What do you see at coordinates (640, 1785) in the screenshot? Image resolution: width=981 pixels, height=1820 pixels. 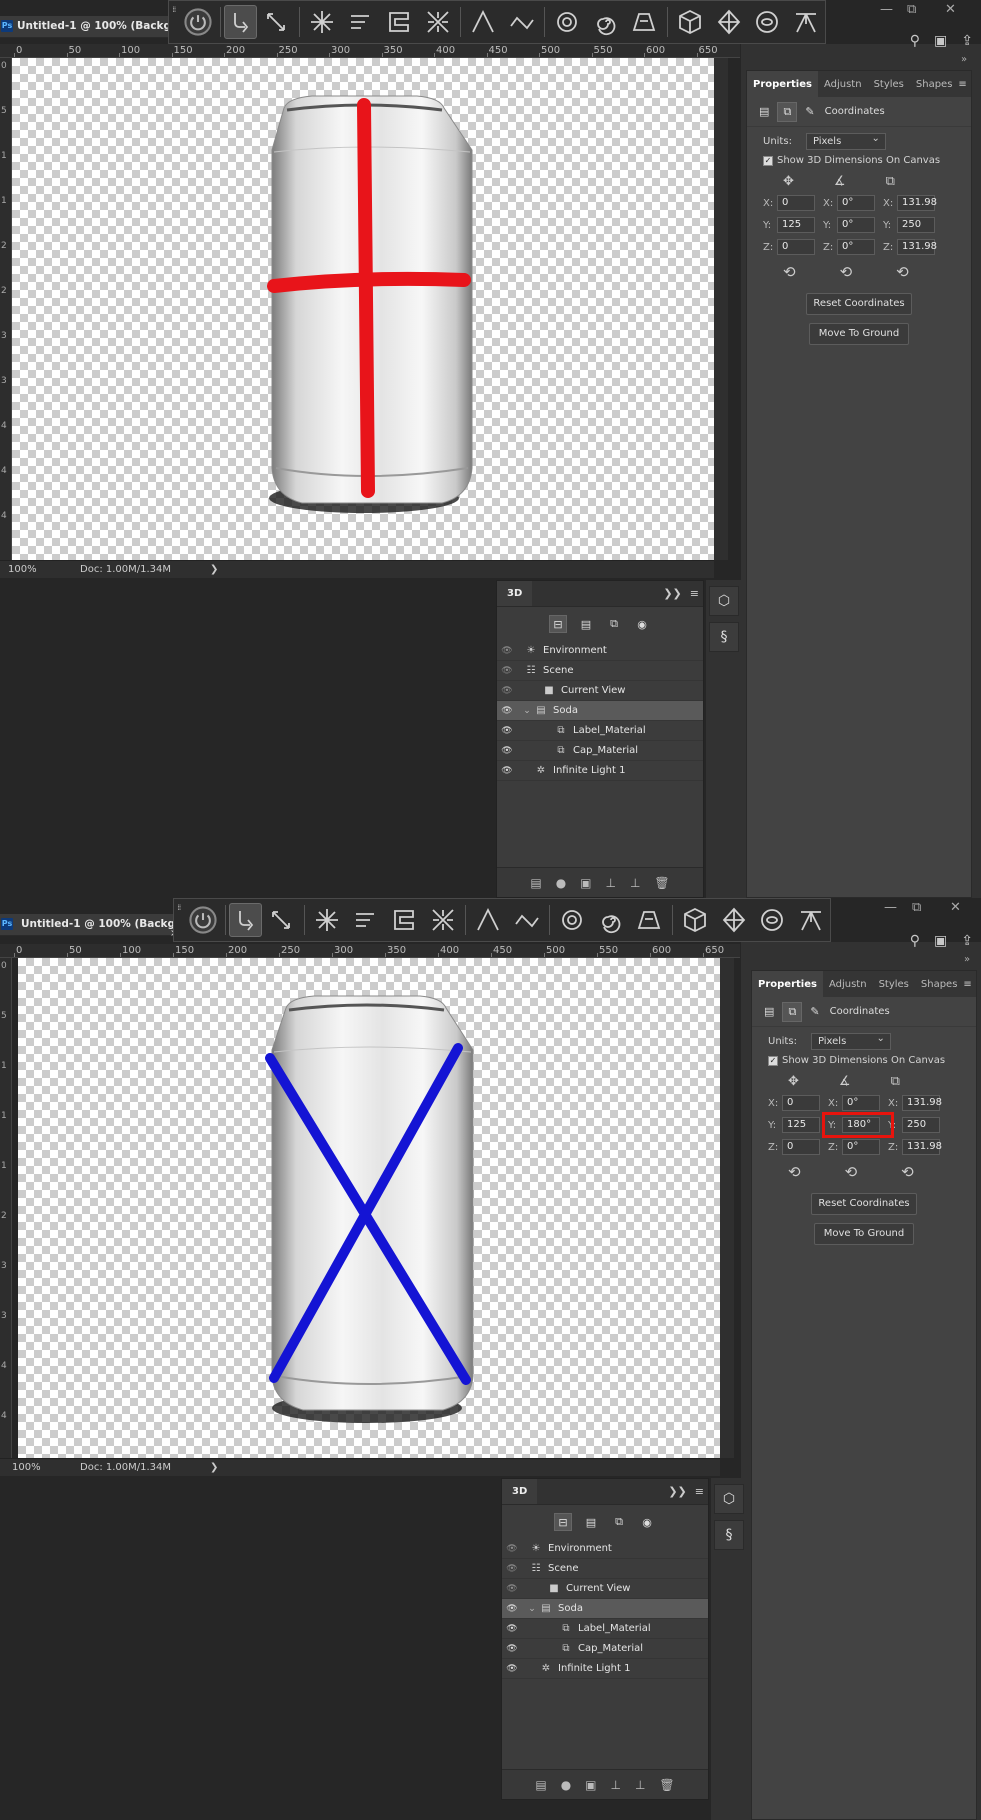 I see `drop-icon: ⊥` at bounding box center [640, 1785].